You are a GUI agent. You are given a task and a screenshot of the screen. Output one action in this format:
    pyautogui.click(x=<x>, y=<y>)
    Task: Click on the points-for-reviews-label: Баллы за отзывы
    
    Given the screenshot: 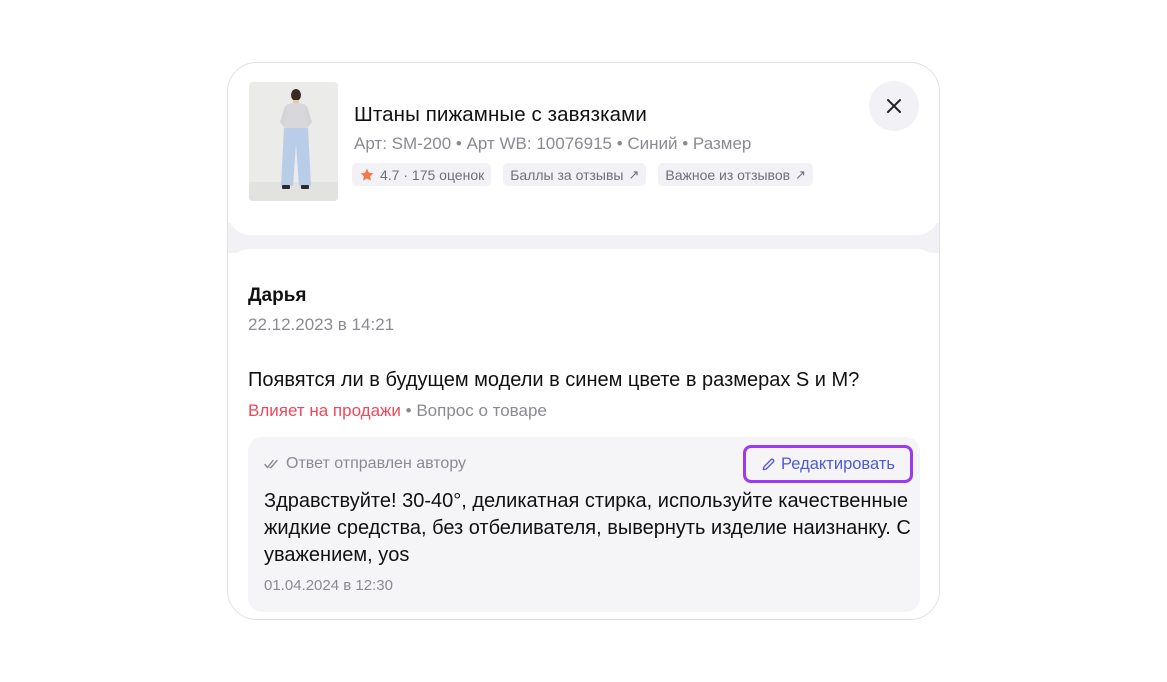 What is the action you would take?
    pyautogui.click(x=567, y=174)
    